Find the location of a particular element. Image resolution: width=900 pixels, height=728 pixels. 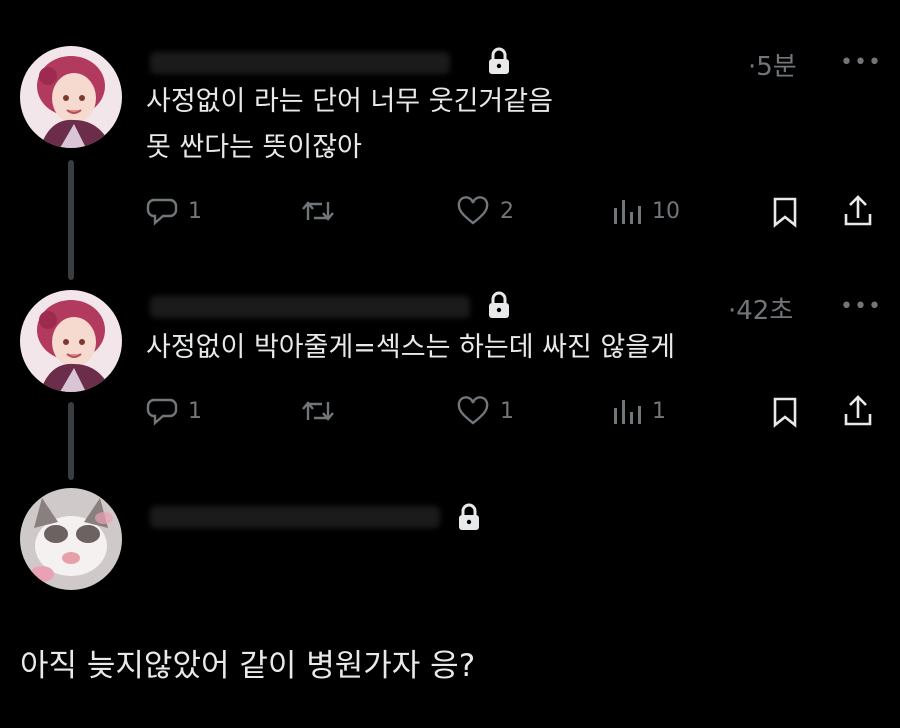

reply-text: 아직 늦지않았어 같이 병원가자 응? is located at coordinates (248, 666).